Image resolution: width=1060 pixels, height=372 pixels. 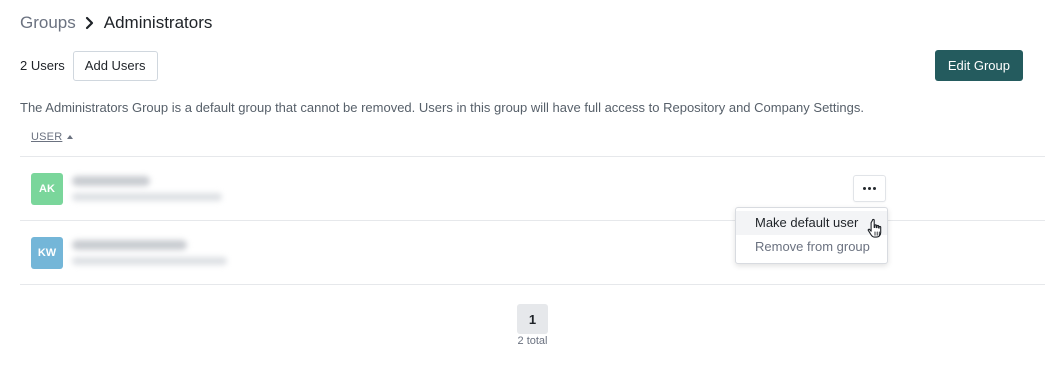 I want to click on breadcrumb-groups-link: Groups, so click(x=48, y=23).